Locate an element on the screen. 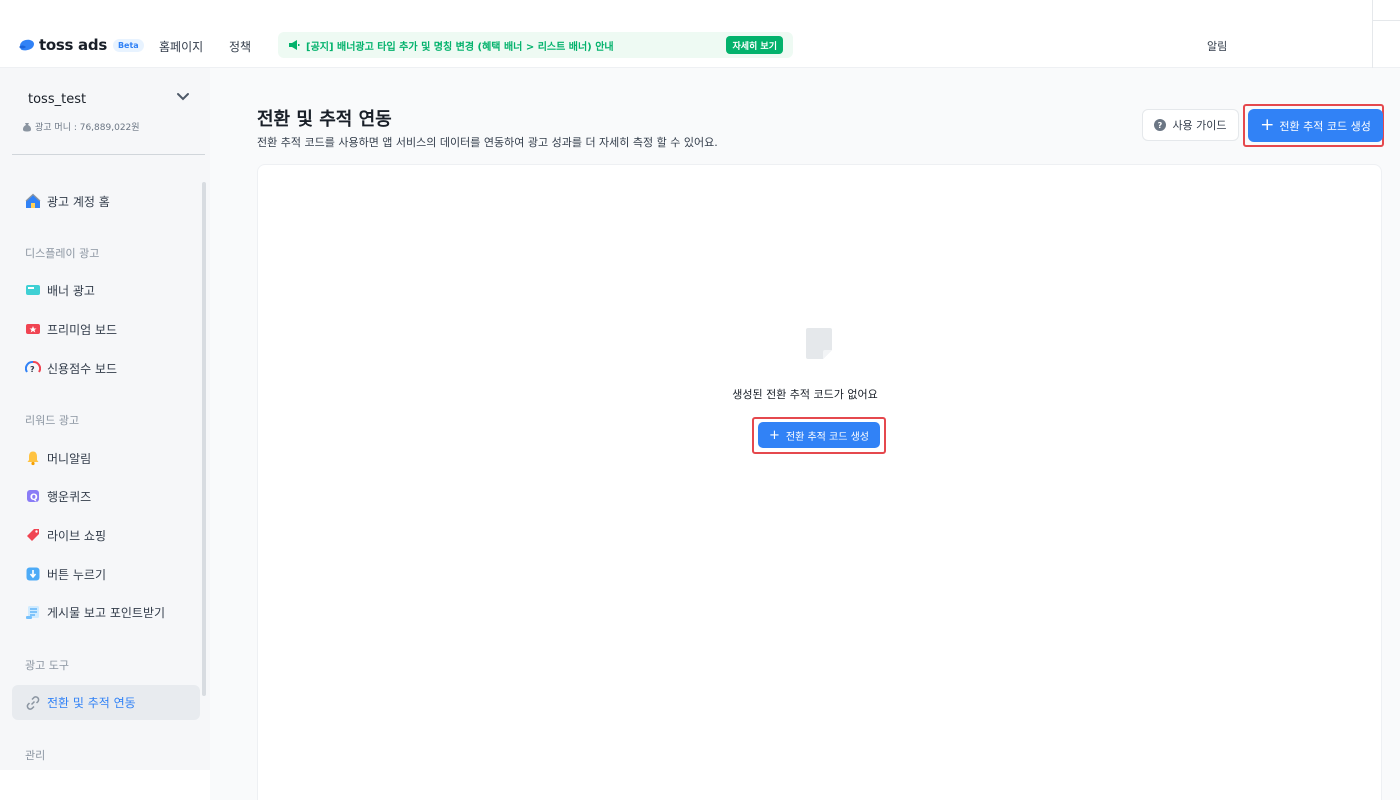 The image size is (1400, 800). sidebar-item-post: 게시물 보고 포인트받기 is located at coordinates (106, 612).